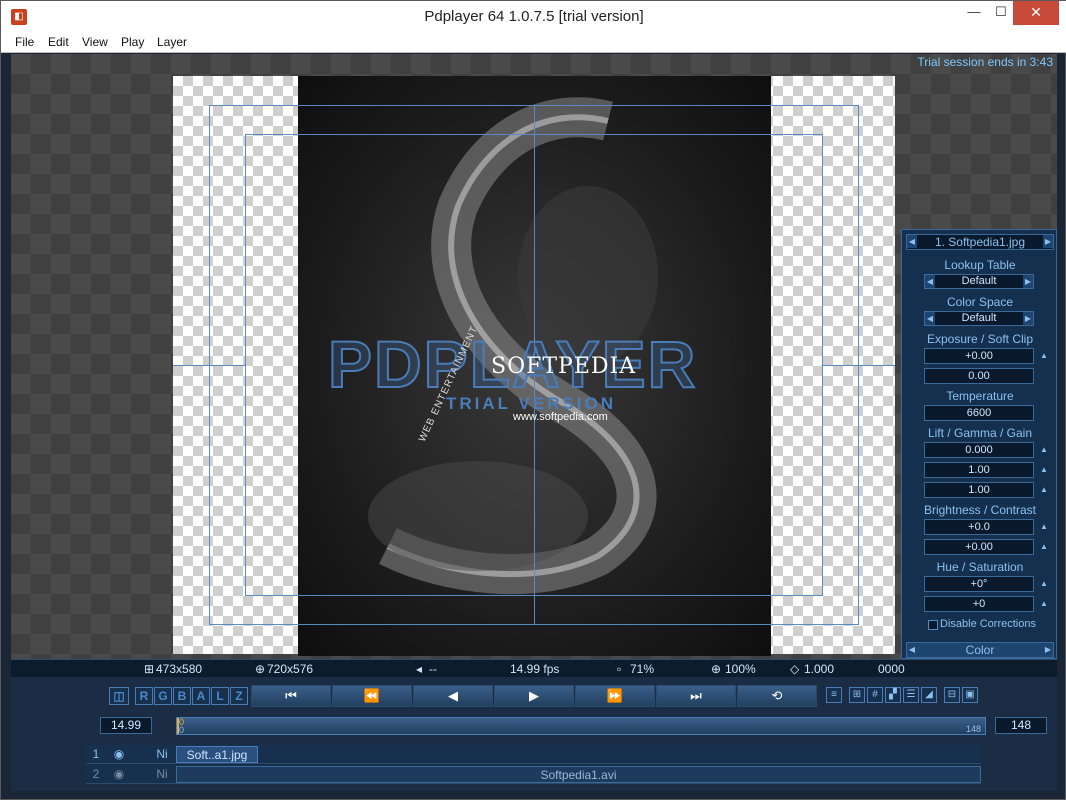 The image size is (1066, 800). Describe the element at coordinates (979, 584) in the screenshot. I see `hue-field: +0°` at that location.